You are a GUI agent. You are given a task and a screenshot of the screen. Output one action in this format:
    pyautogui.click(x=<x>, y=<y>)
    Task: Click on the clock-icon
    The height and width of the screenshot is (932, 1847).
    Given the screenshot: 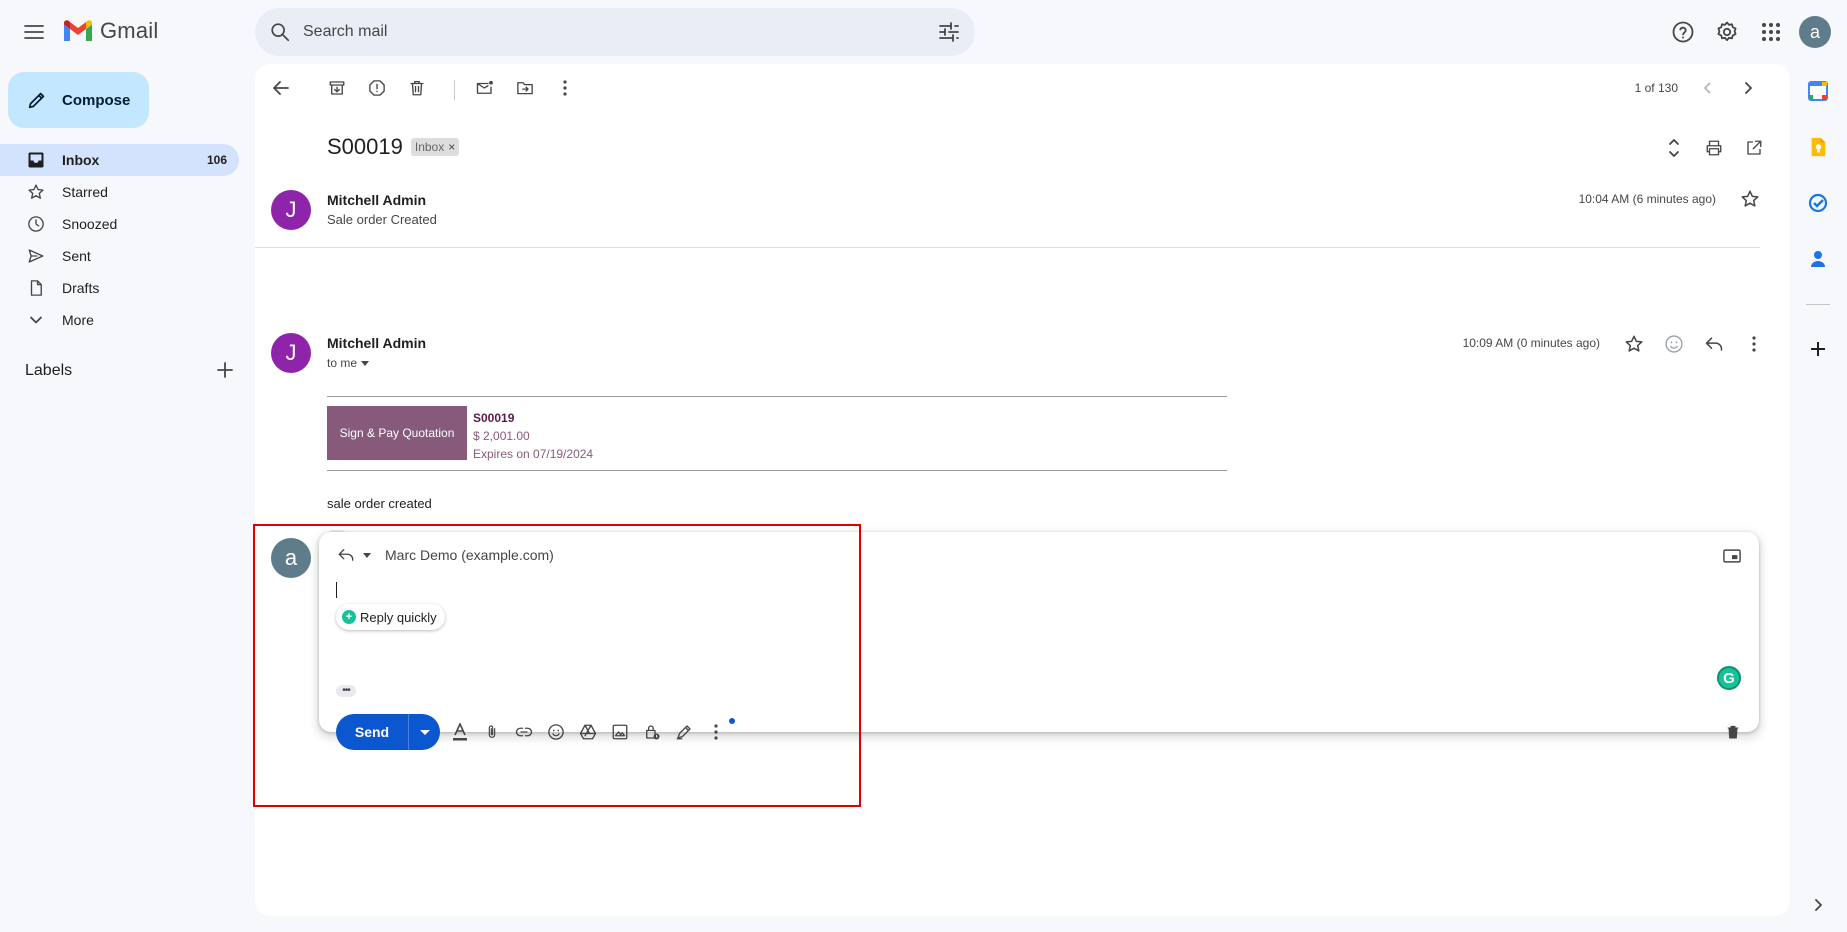 What is the action you would take?
    pyautogui.click(x=36, y=224)
    